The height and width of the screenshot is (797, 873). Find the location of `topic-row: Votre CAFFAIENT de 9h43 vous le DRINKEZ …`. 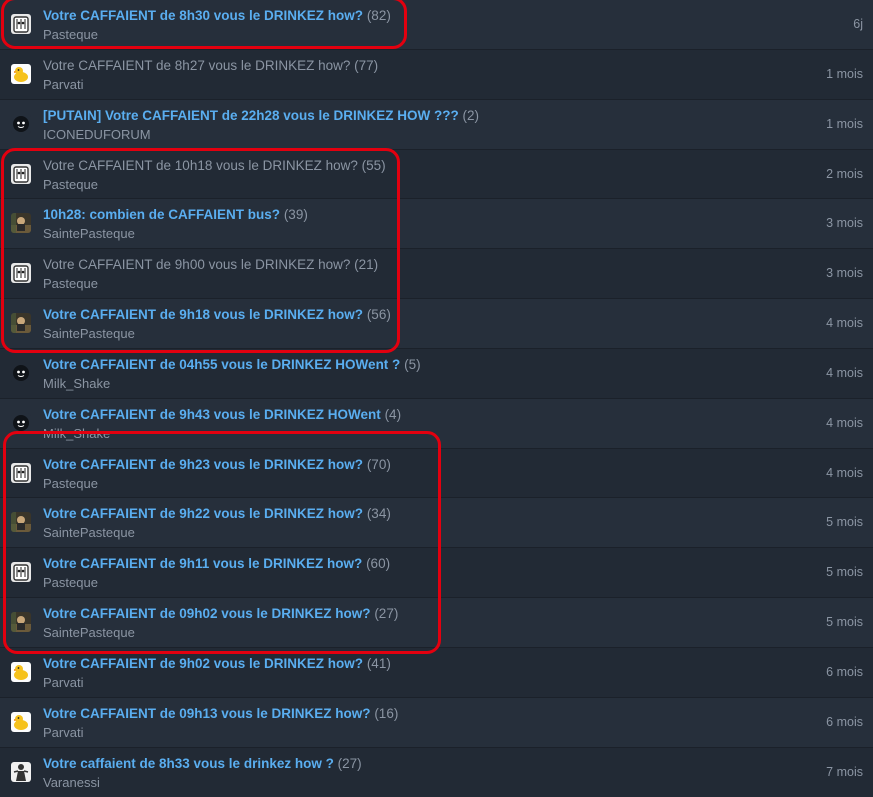

topic-row: Votre CAFFAIENT de 9h43 vous le DRINKEZ … is located at coordinates (436, 423).